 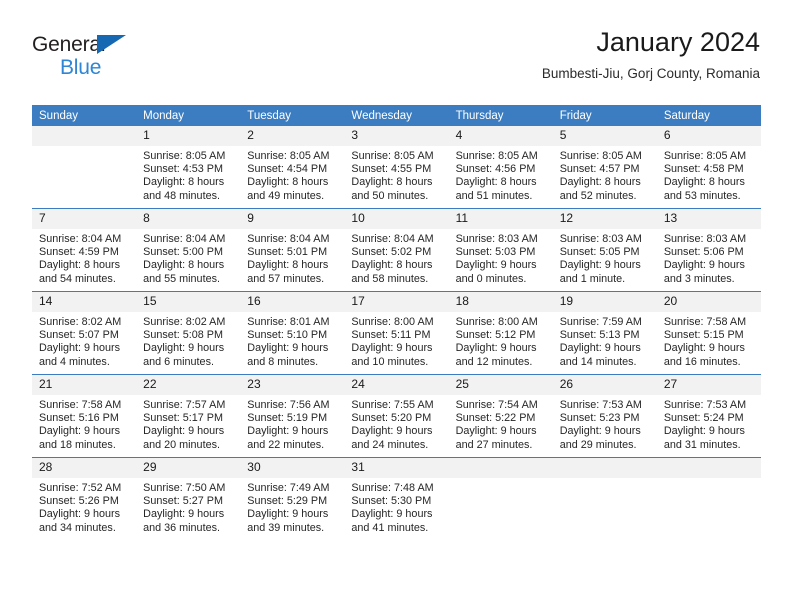 I want to click on sunrise-text: Sunrise: 8:03 AM, so click(x=705, y=239).